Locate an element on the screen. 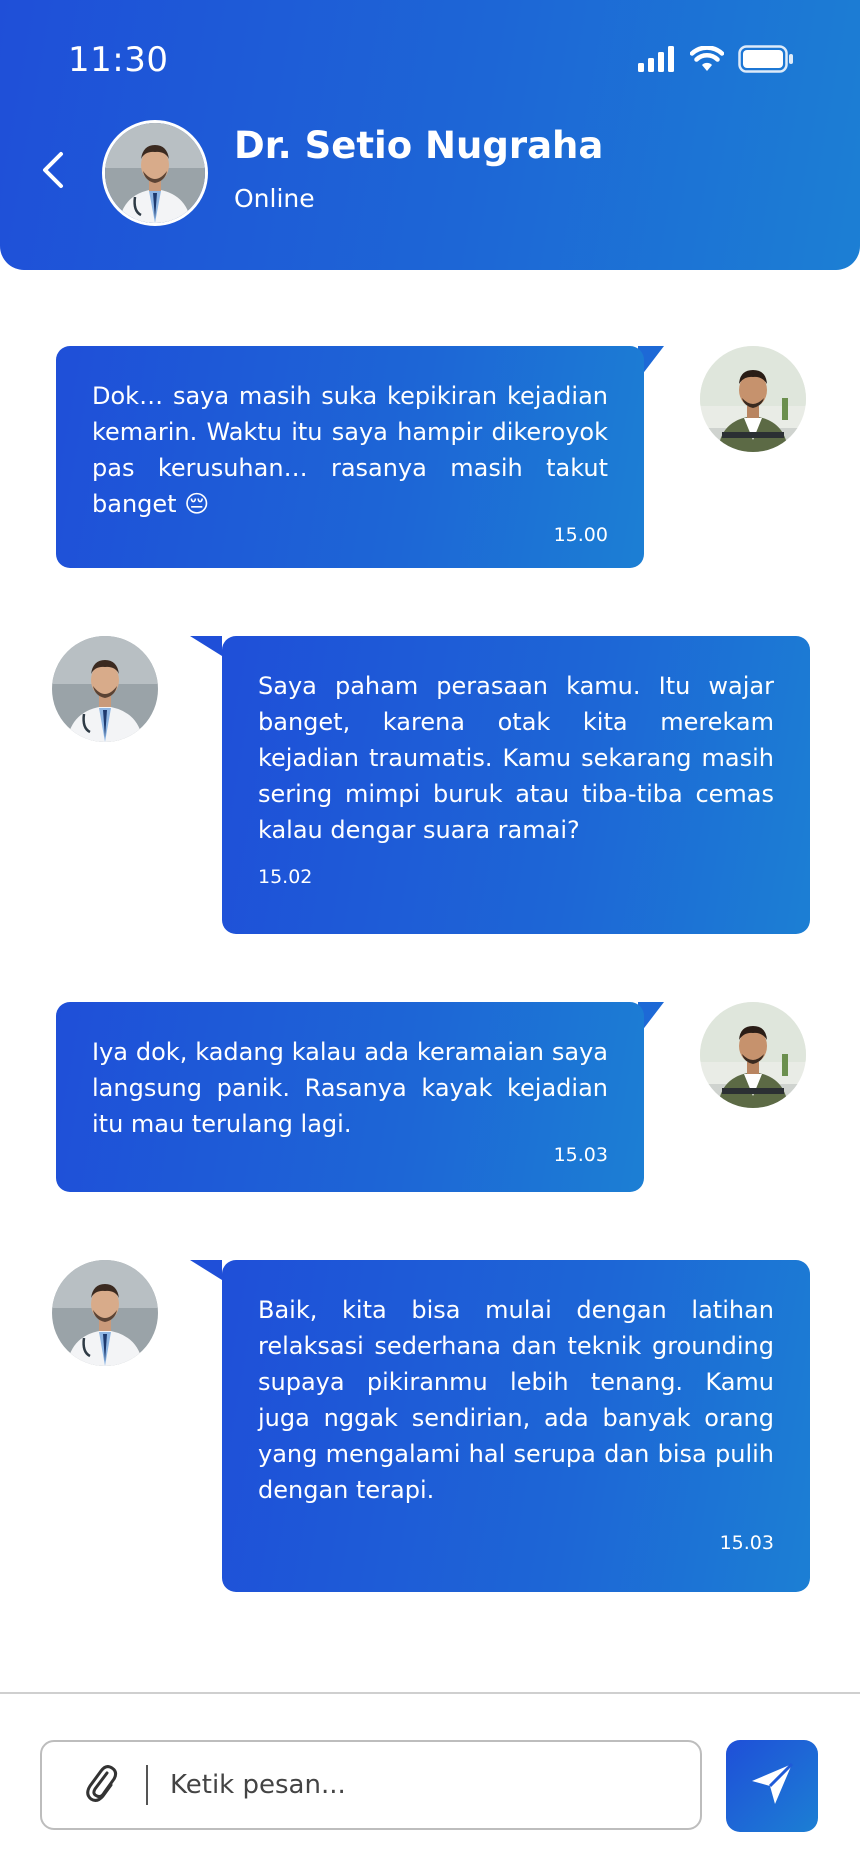 The height and width of the screenshot is (1864, 860). wifi-icon is located at coordinates (707, 60).